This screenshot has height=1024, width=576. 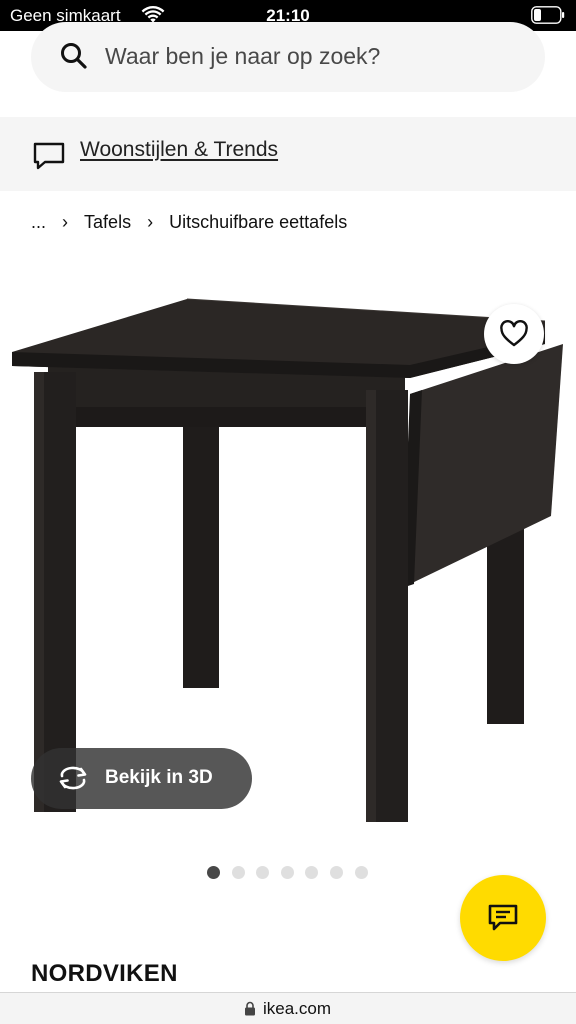 I want to click on view-3d-button: Bekijk in 3D, so click(x=141, y=778).